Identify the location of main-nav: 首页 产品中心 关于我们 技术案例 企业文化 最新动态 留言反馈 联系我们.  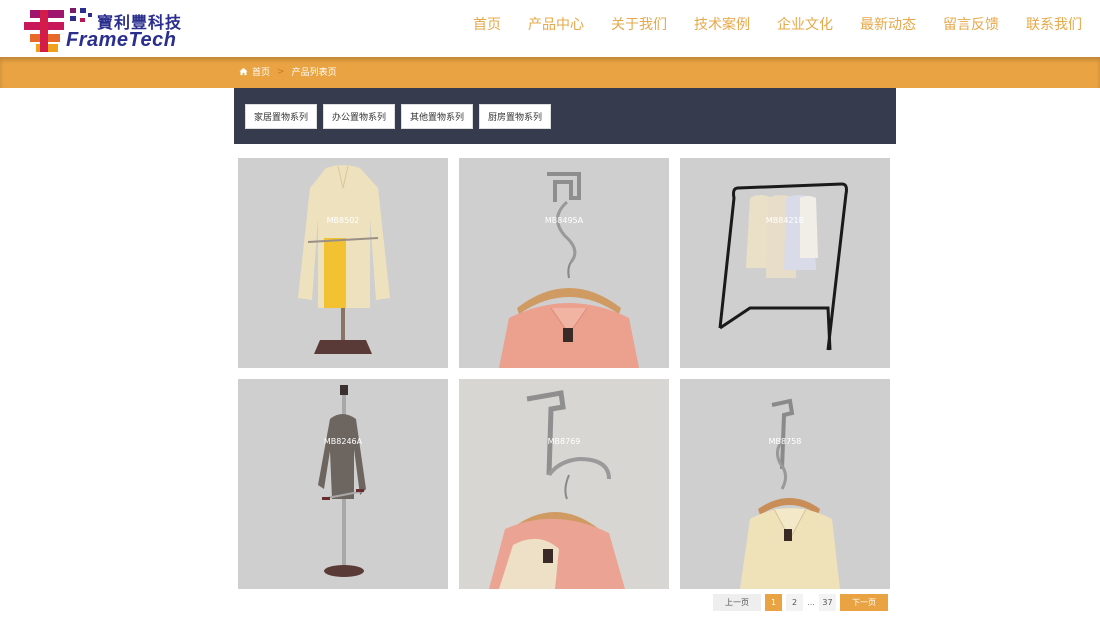
(777, 24).